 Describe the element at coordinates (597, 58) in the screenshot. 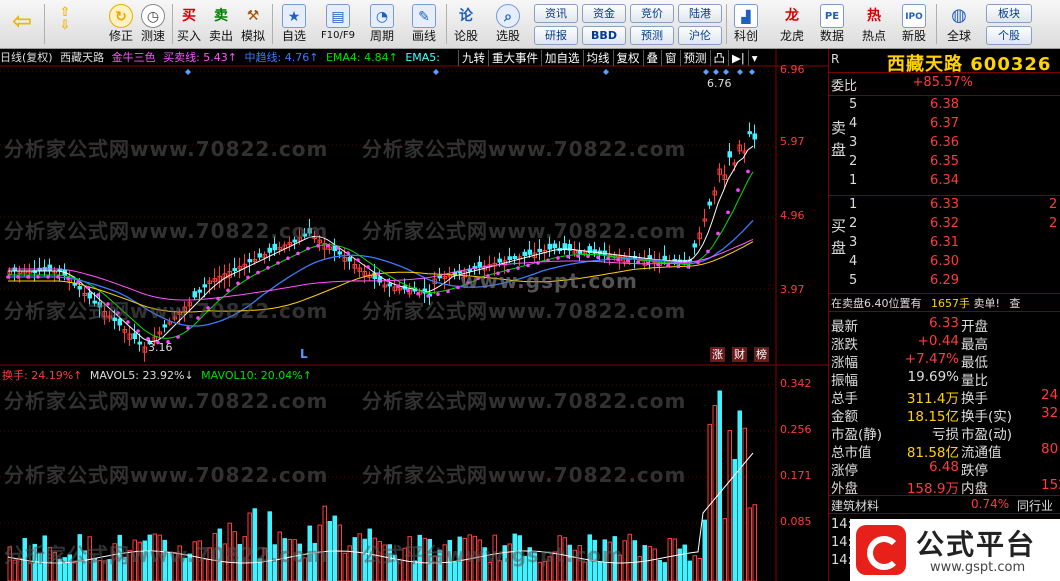

I see `moving-average-tool: 均线` at that location.